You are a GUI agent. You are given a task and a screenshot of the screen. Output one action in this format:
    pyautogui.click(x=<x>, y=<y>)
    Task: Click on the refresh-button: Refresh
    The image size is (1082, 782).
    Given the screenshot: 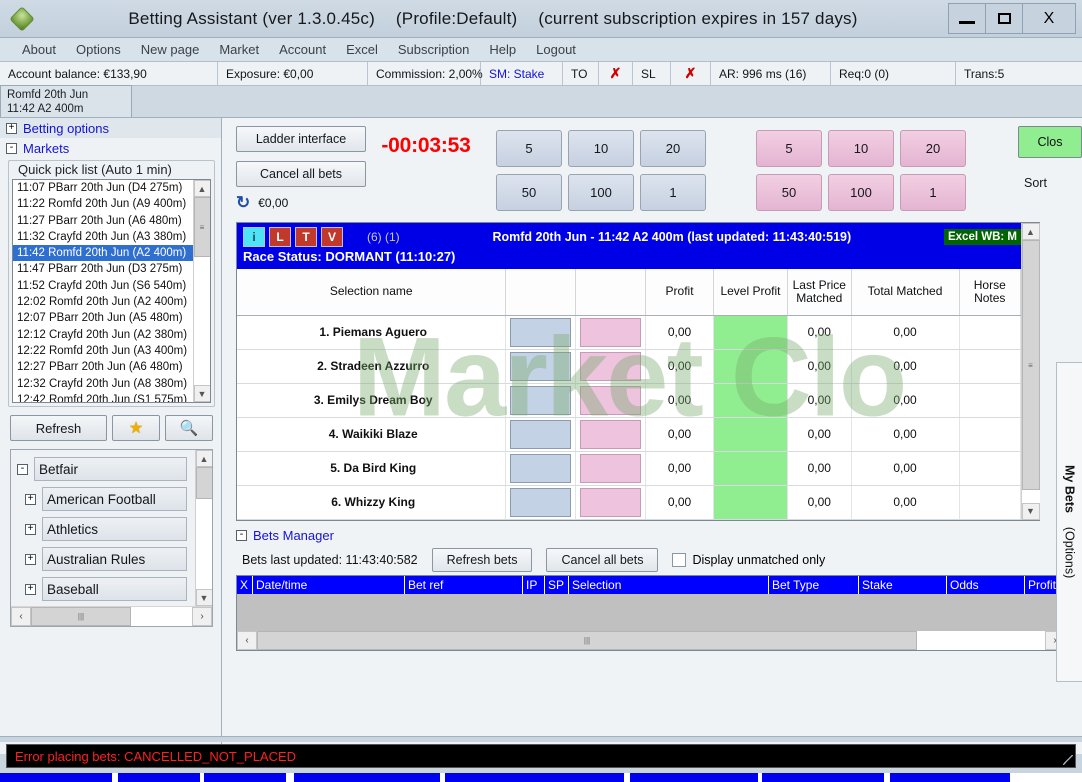 What is the action you would take?
    pyautogui.click(x=58, y=428)
    